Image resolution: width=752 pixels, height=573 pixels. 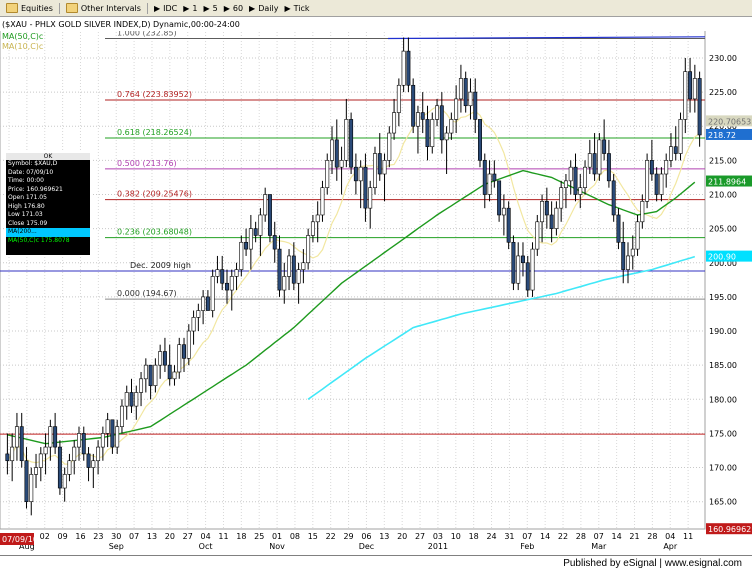 I want to click on cursor-data-window-title: OK, so click(x=48, y=156).